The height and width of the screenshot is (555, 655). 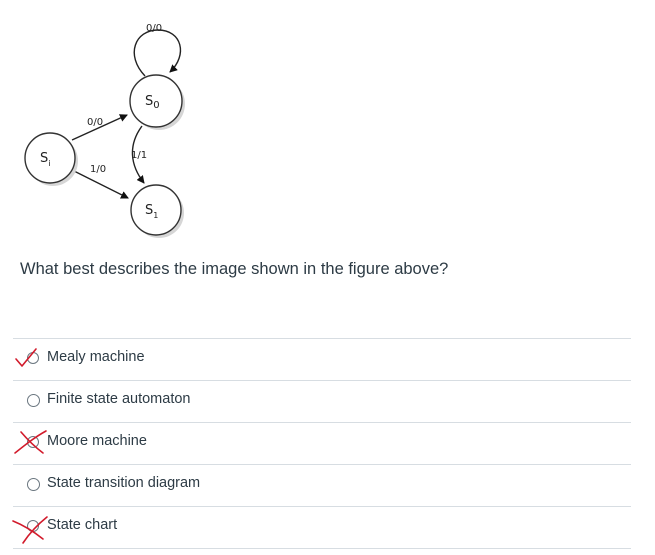 I want to click on state-s1-node, so click(x=156, y=210).